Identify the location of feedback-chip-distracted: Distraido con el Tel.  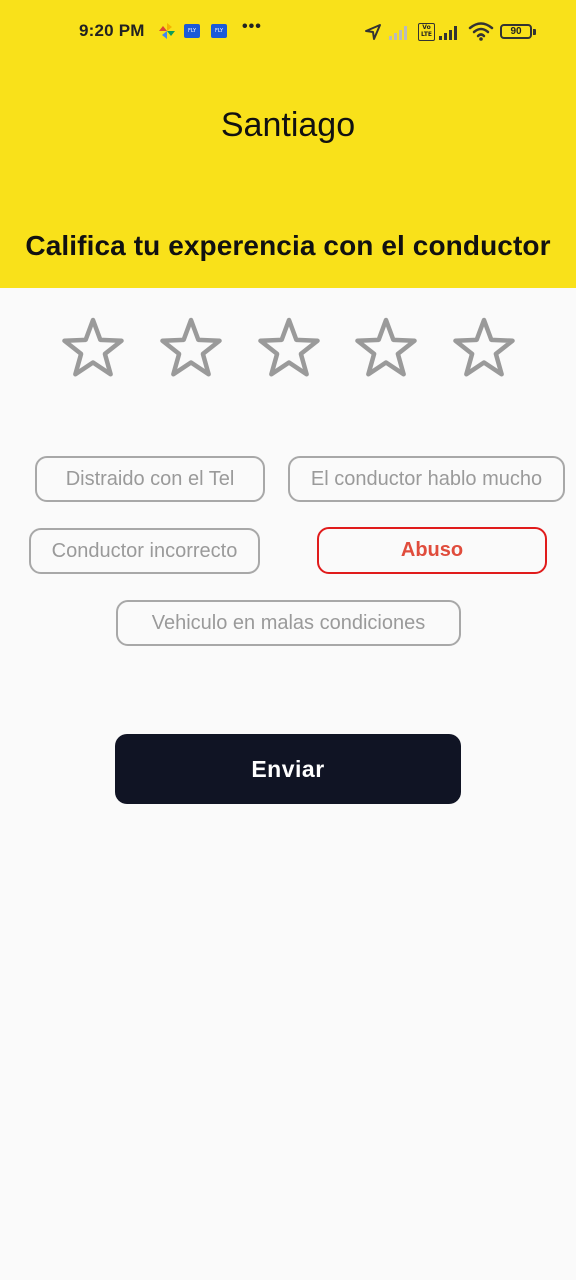
(150, 479).